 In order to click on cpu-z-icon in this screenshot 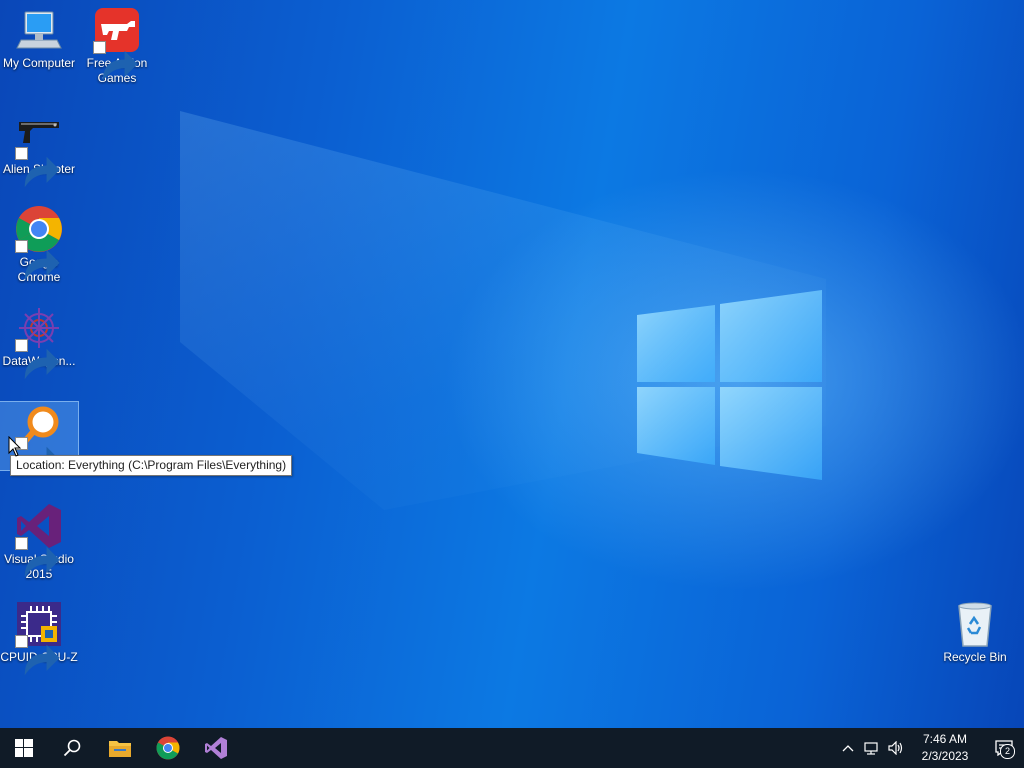, I will do `click(39, 638)`.